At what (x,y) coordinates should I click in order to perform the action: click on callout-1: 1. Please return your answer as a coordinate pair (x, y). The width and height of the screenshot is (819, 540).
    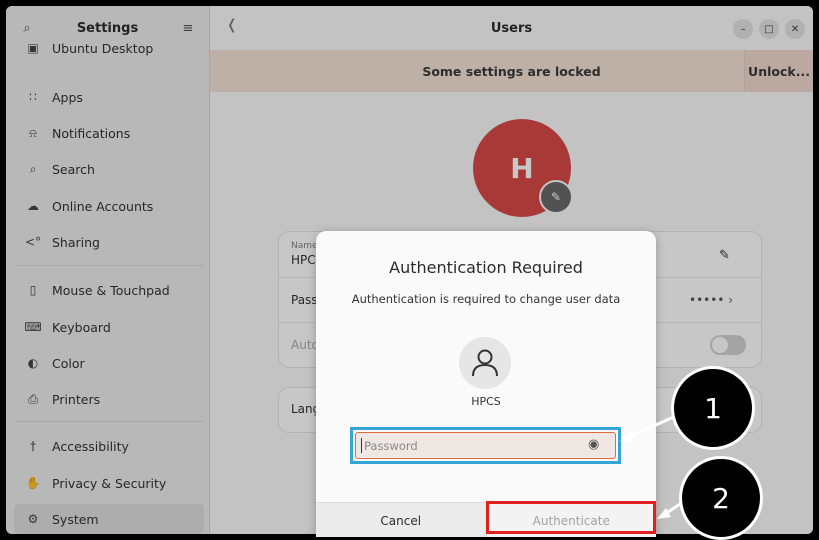
    Looking at the image, I should click on (713, 408).